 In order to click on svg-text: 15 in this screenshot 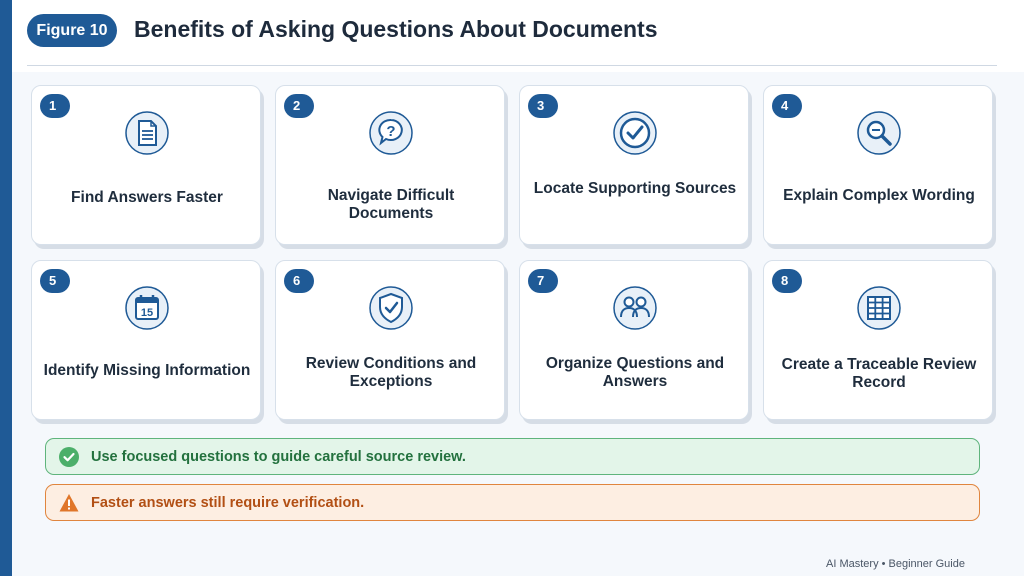, I will do `click(147, 313)`.